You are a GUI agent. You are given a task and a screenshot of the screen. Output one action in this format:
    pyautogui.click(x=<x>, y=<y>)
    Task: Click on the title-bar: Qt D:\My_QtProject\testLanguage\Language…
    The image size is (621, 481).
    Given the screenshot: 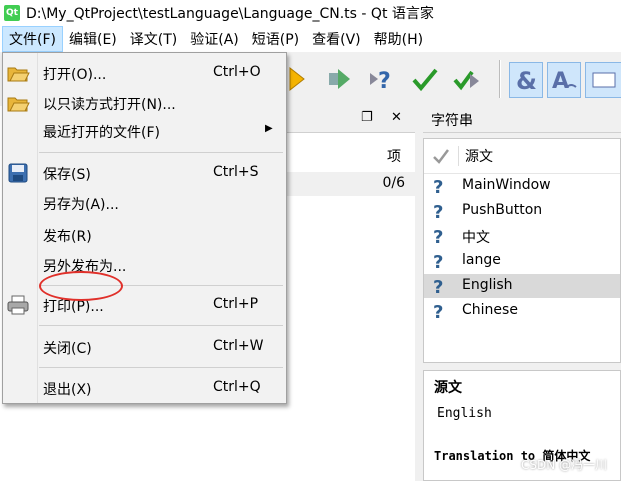 What is the action you would take?
    pyautogui.click(x=310, y=13)
    